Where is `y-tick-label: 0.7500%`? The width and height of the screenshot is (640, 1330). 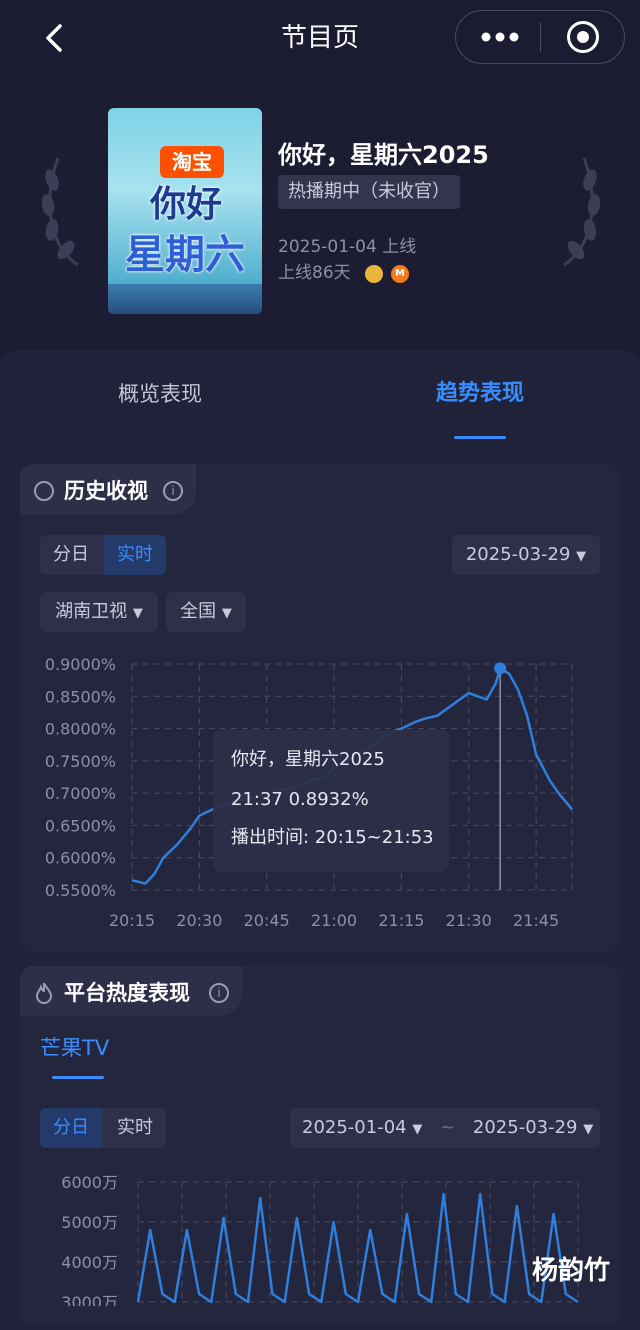 y-tick-label: 0.7500% is located at coordinates (80, 761).